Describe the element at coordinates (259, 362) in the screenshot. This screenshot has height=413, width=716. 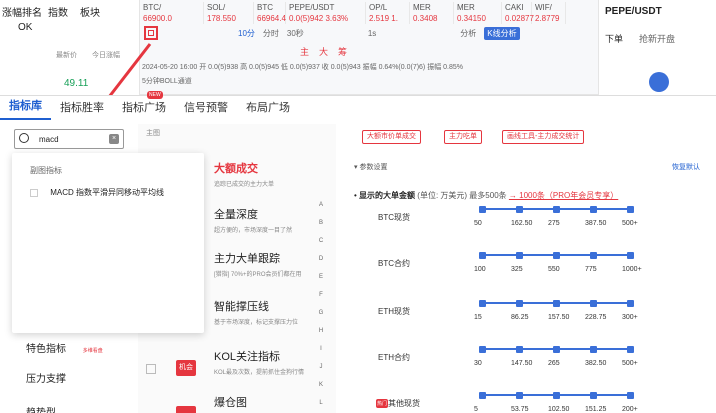
I see `indicator-list-item: KOL关注指标 KOL最及次数，提前抓住金狗行情` at that location.